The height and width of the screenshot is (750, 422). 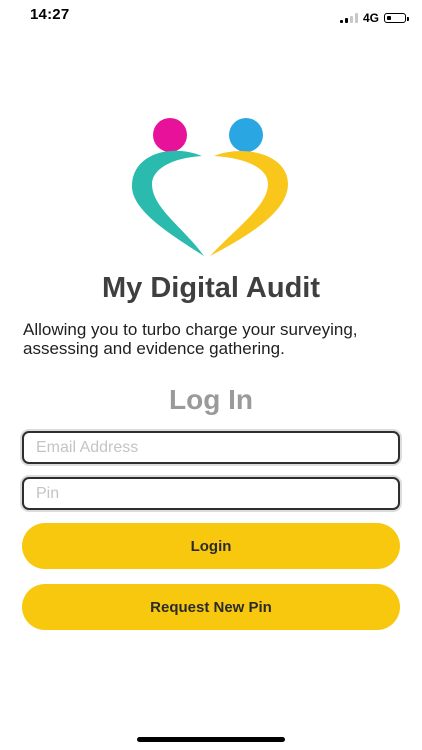 I want to click on battery-level, so click(x=389, y=18).